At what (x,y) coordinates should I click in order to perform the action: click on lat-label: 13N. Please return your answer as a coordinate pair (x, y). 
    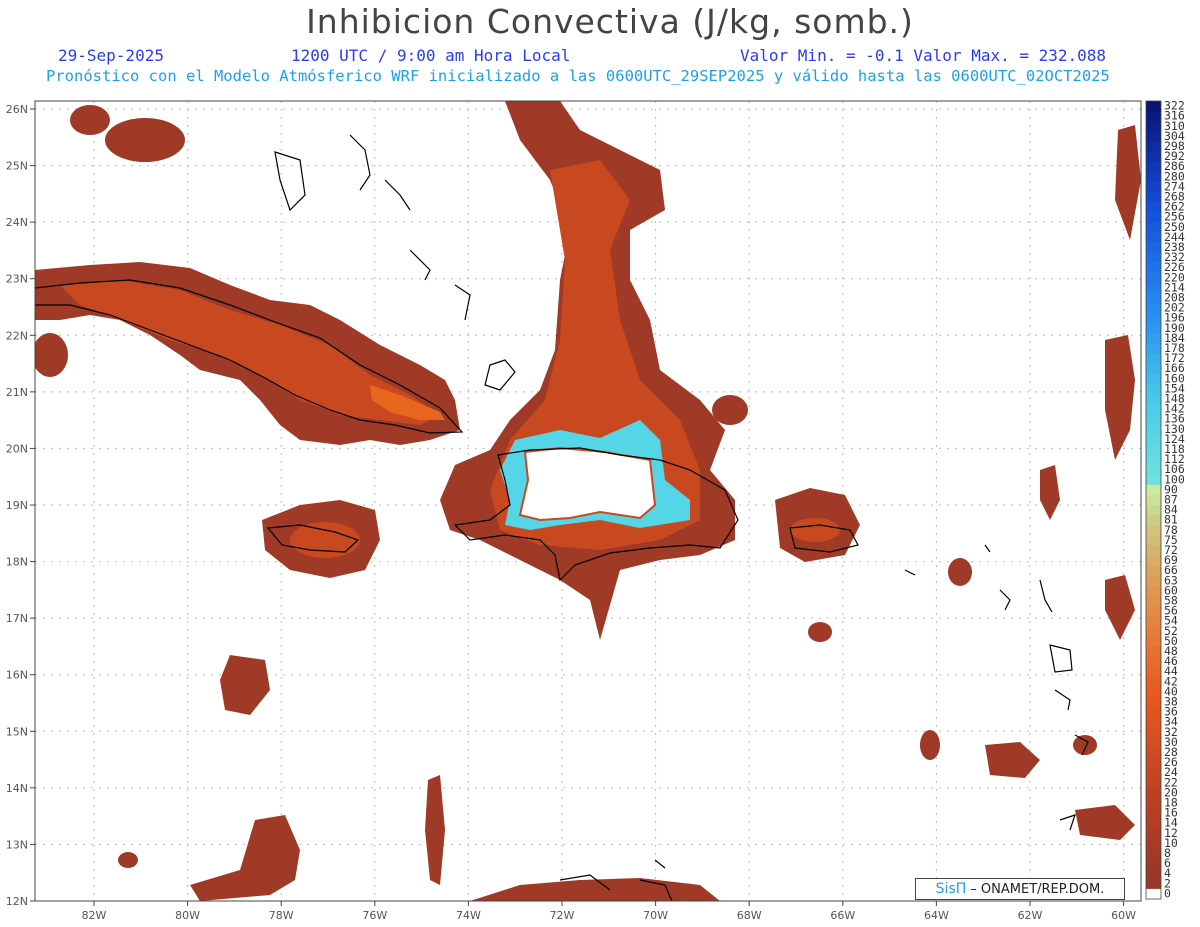
    Looking at the image, I should click on (17, 844).